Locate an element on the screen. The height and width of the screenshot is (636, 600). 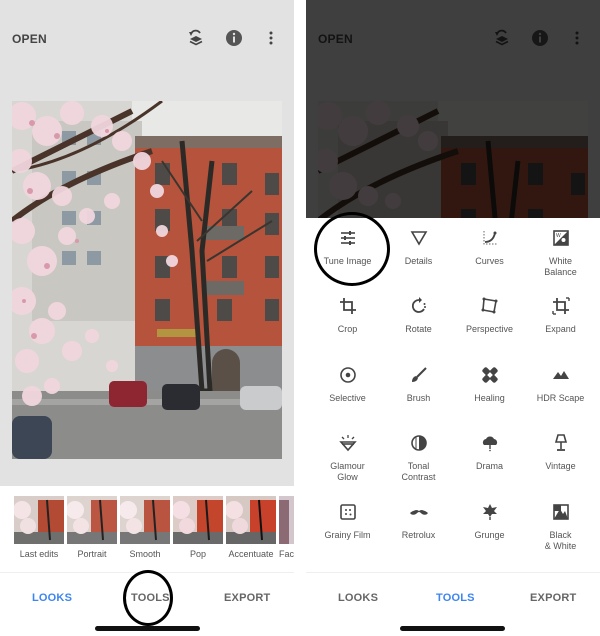
tool-drama: Drama is located at coordinates (489, 452).